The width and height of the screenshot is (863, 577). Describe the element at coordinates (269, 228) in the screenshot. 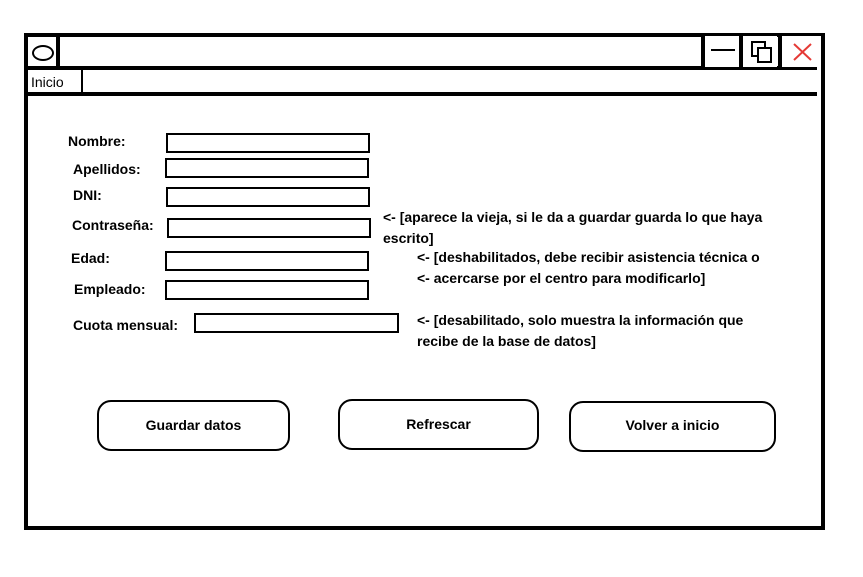

I see `contrasena-input` at that location.